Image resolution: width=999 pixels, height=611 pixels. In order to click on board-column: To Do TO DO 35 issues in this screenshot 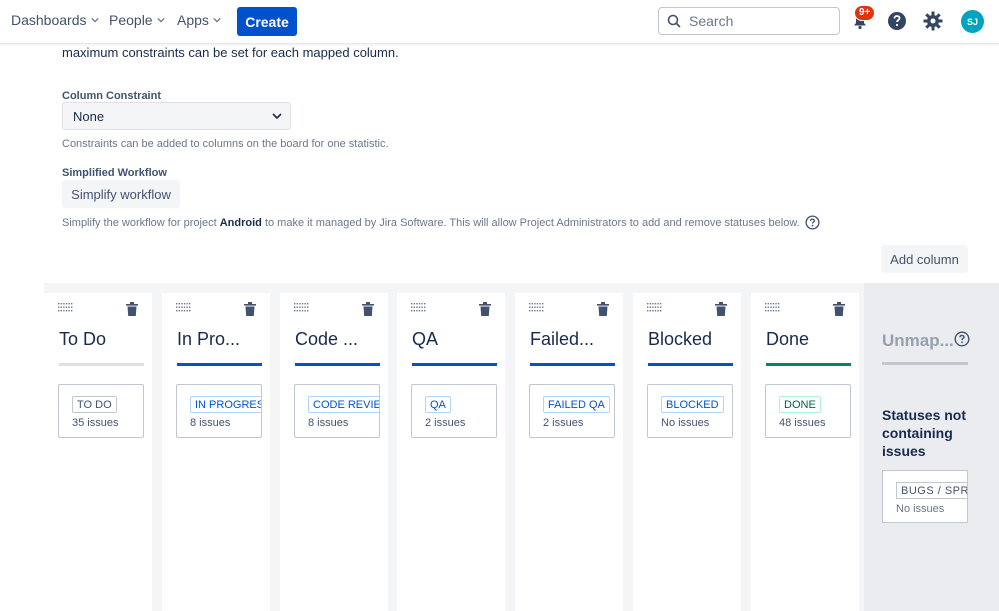, I will do `click(98, 452)`.